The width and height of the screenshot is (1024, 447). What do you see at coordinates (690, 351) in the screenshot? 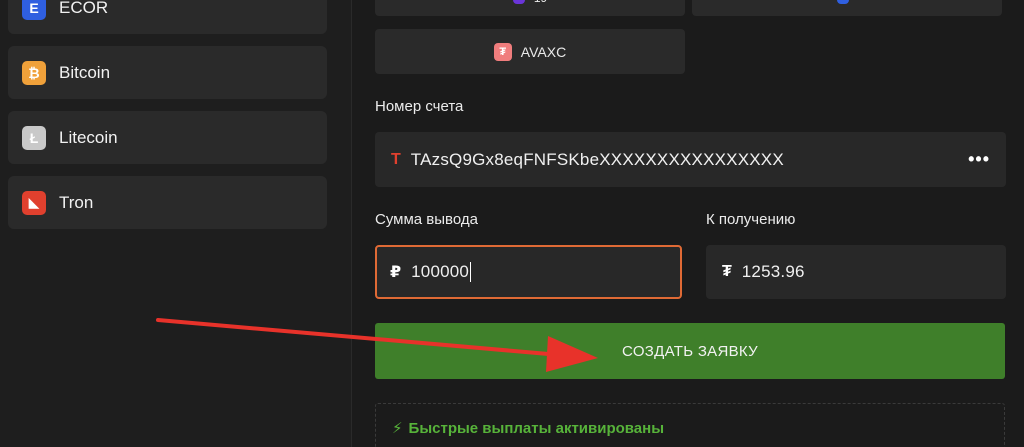
I see `create-request-button: СОЗДАТЬ ЗАЯВКУ` at bounding box center [690, 351].